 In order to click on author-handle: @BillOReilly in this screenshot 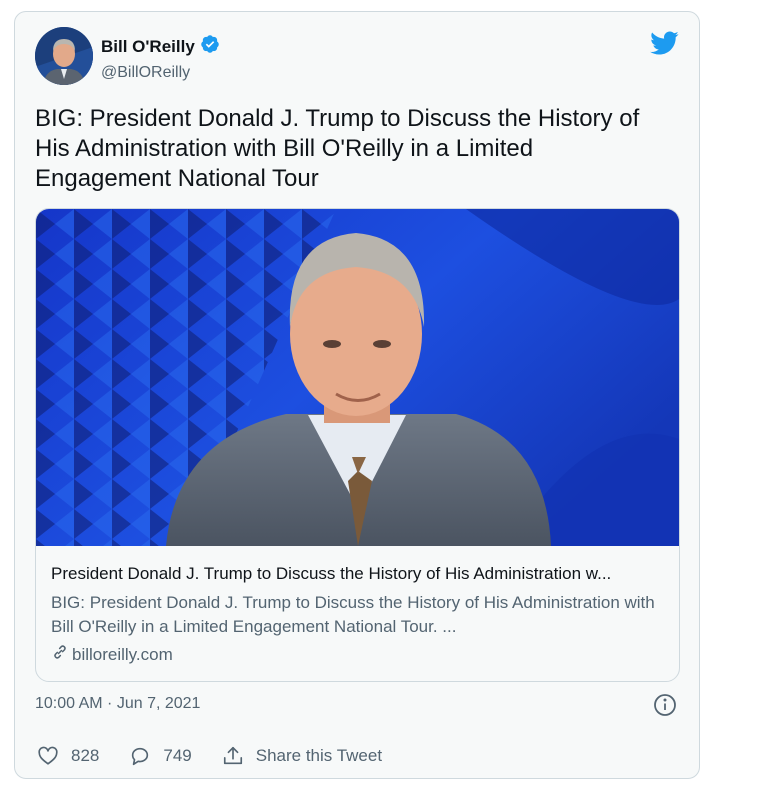, I will do `click(160, 73)`.